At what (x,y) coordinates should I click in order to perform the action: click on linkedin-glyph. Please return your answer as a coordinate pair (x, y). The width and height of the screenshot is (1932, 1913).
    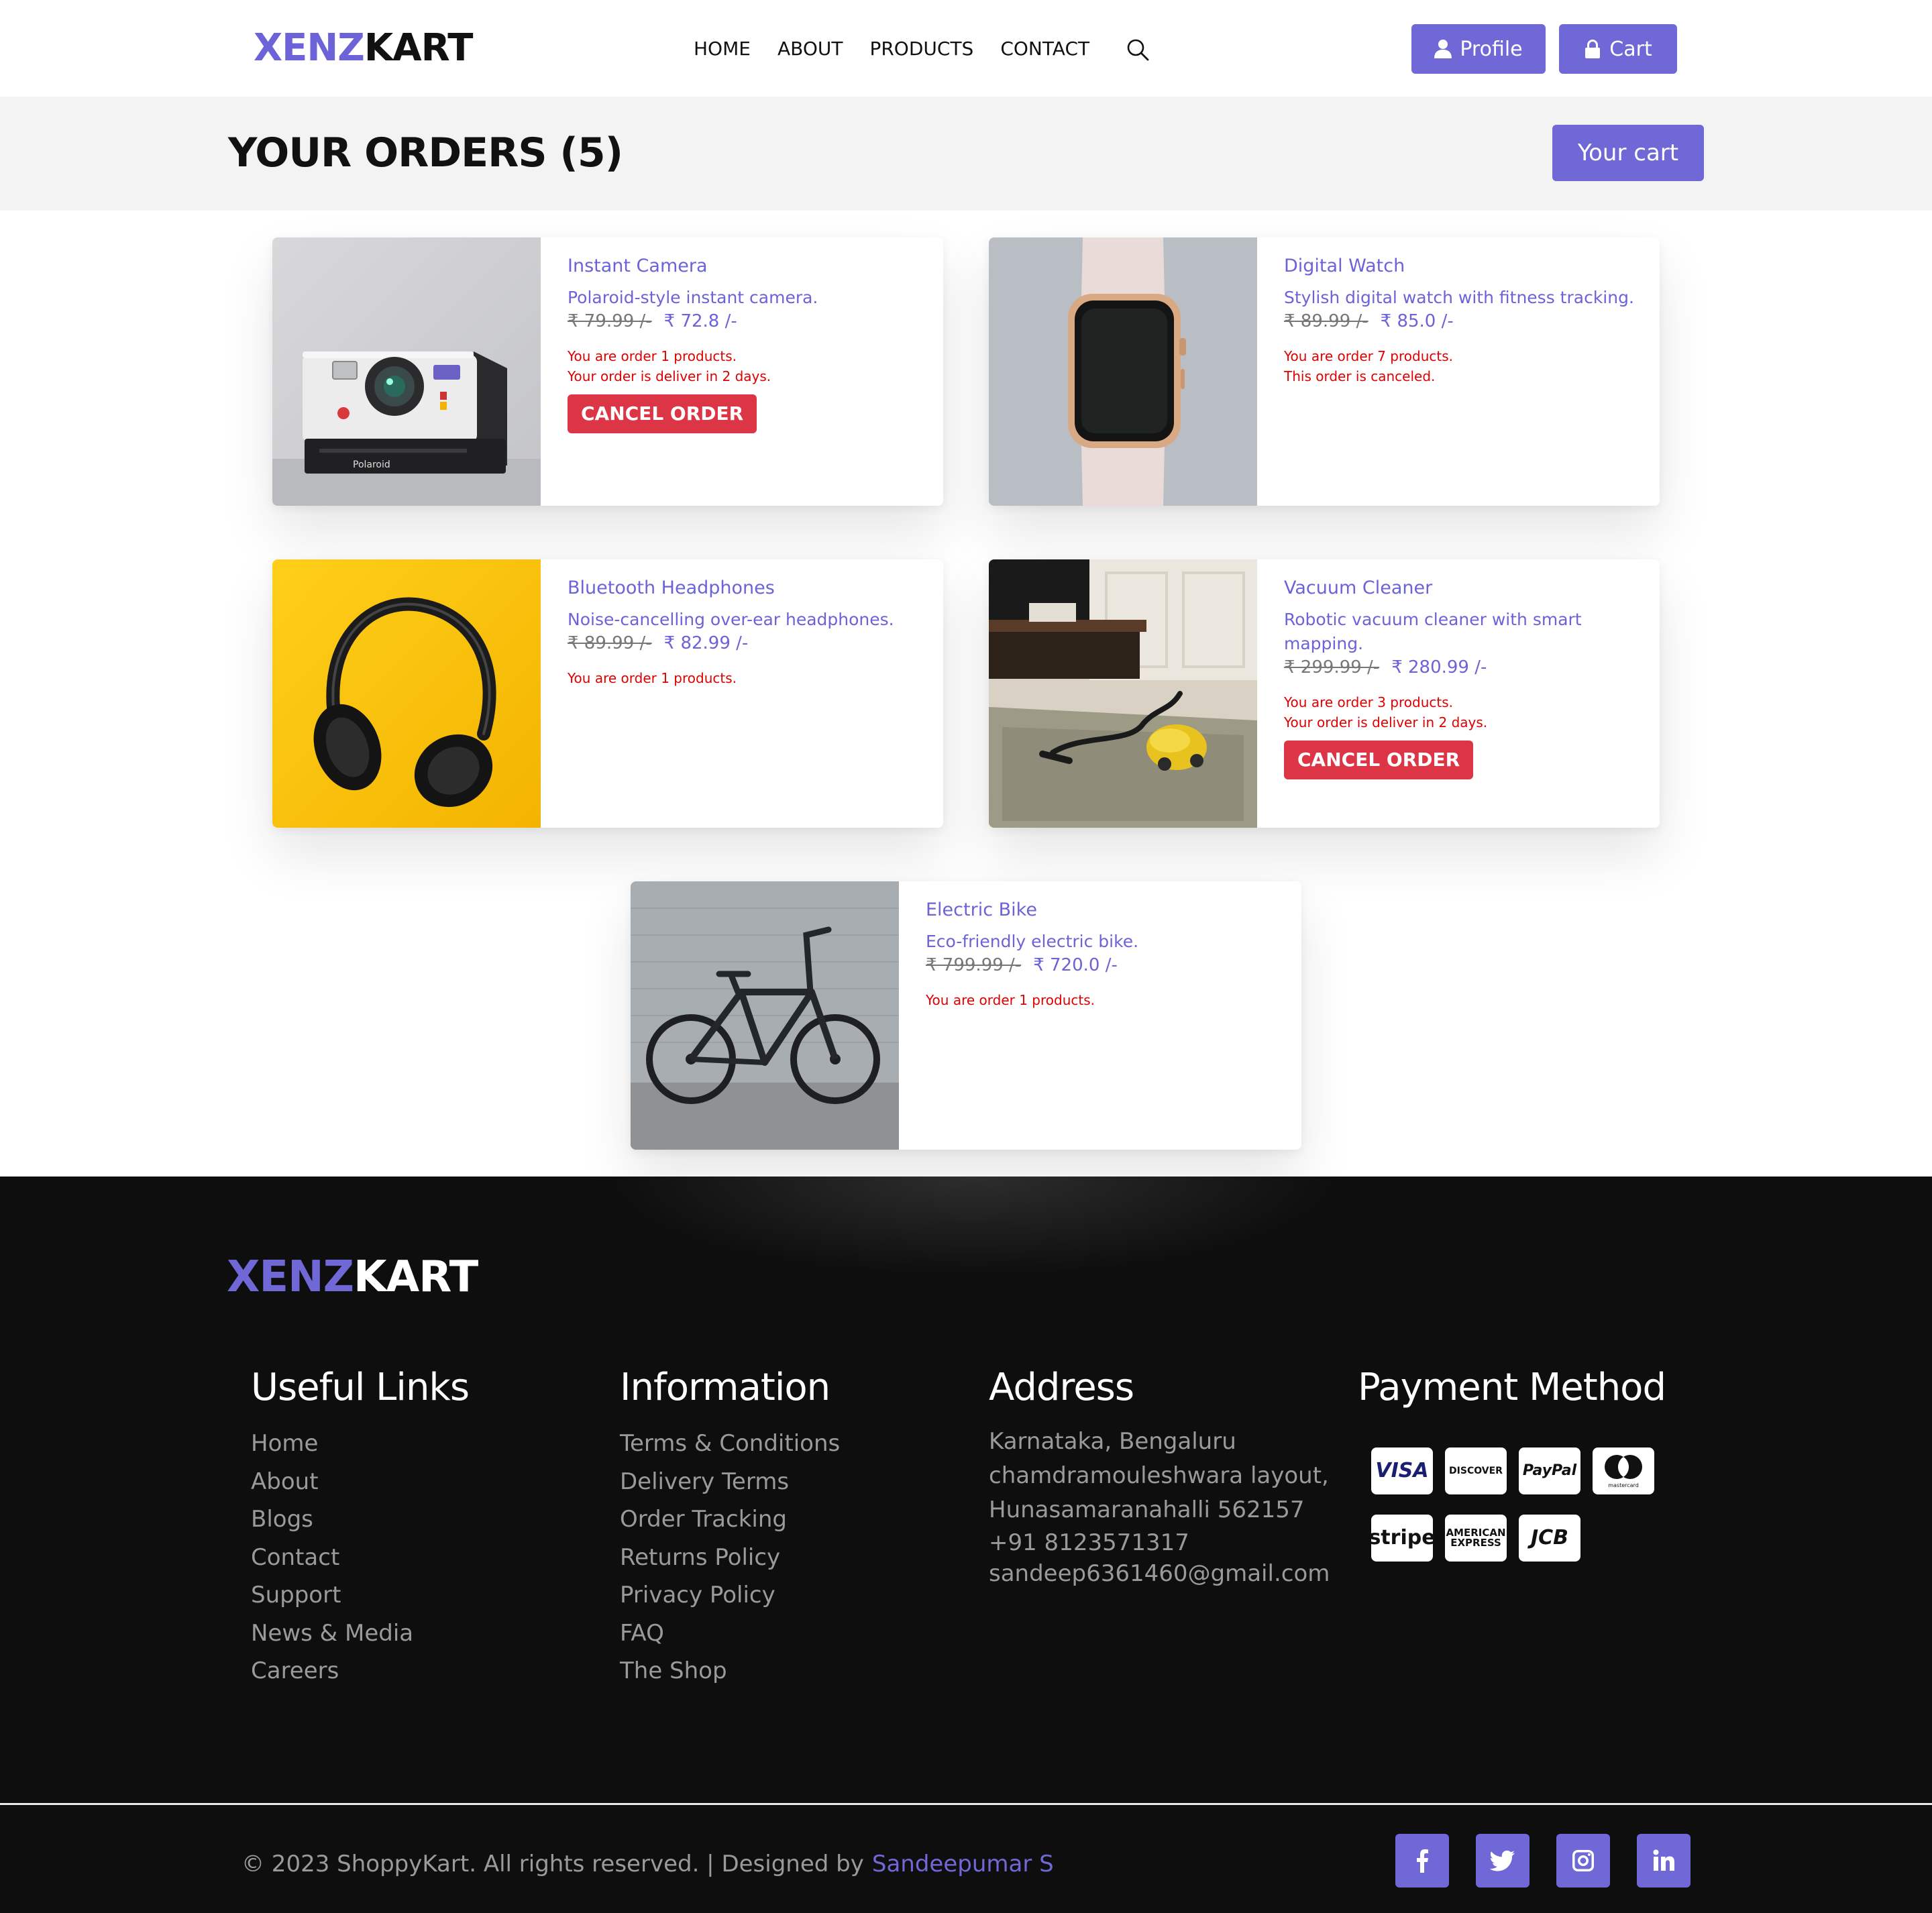
    Looking at the image, I should click on (1663, 1860).